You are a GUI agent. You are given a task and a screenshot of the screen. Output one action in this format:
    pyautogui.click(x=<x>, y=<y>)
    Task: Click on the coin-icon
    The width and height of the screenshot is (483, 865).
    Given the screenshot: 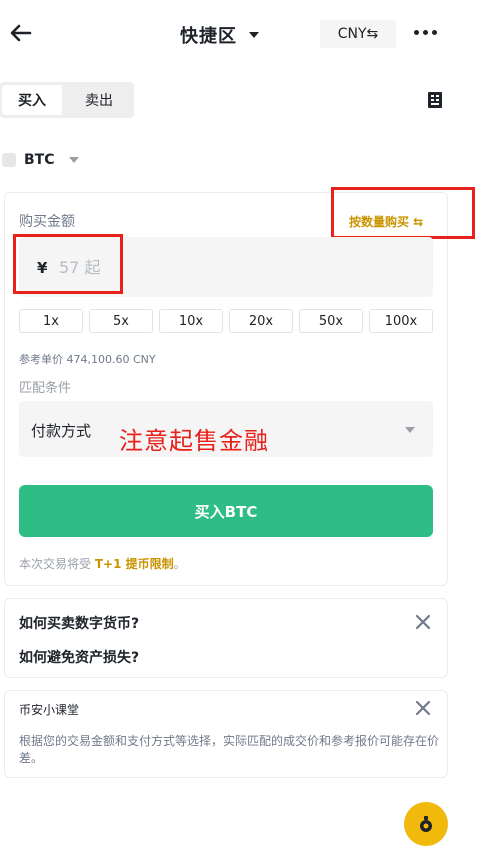 What is the action you would take?
    pyautogui.click(x=9, y=160)
    